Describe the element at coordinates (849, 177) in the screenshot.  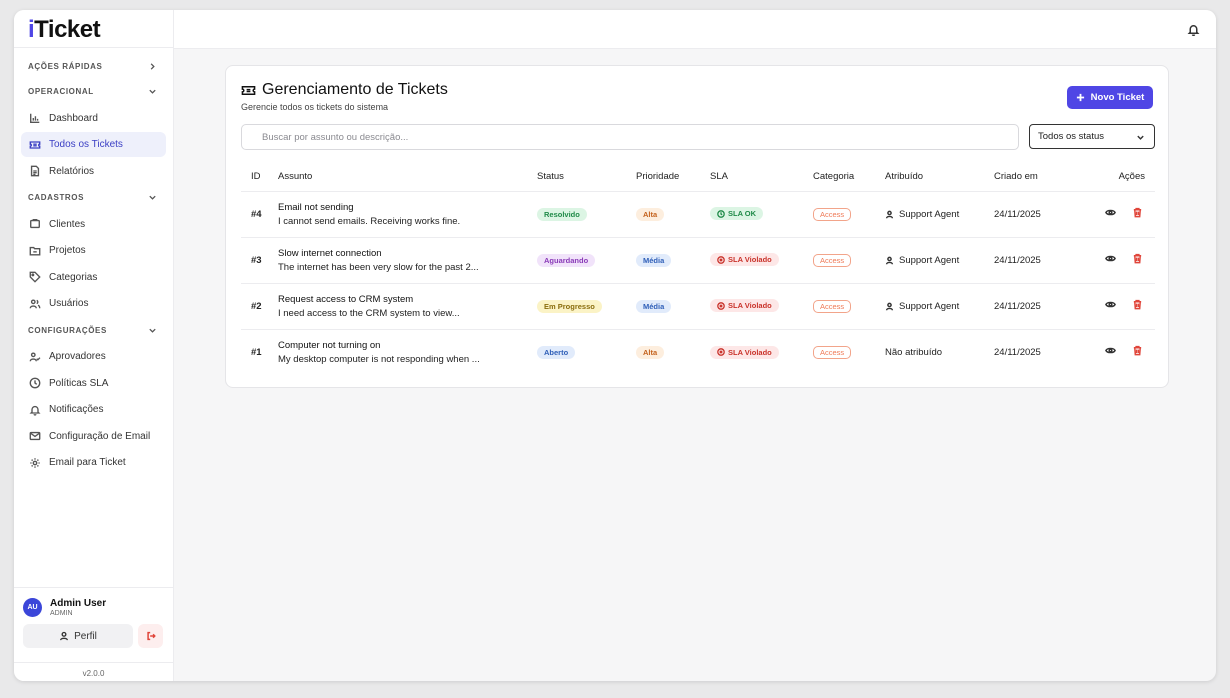
I see `column-header-categoria: Categoria` at that location.